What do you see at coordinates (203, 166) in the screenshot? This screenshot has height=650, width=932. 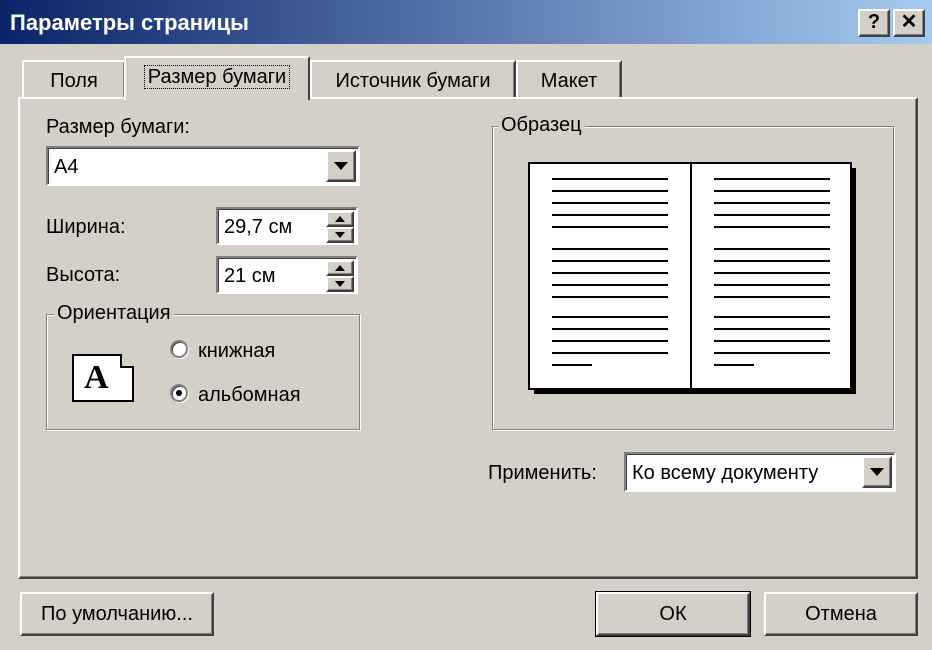 I see `paper-size-combobox: A4` at bounding box center [203, 166].